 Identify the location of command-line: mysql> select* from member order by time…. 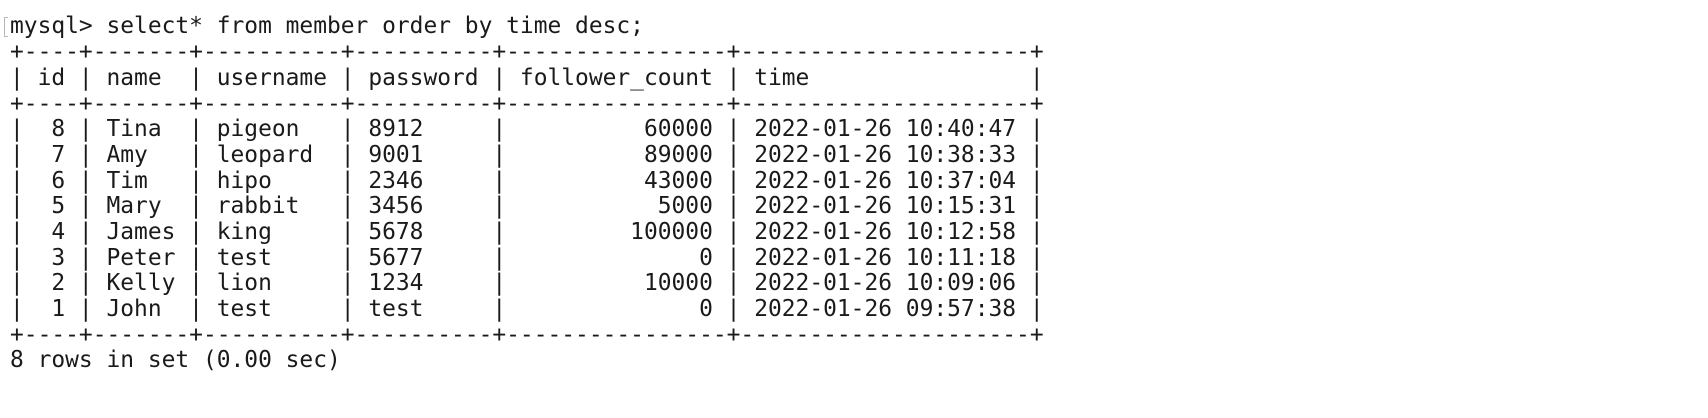
(327, 26).